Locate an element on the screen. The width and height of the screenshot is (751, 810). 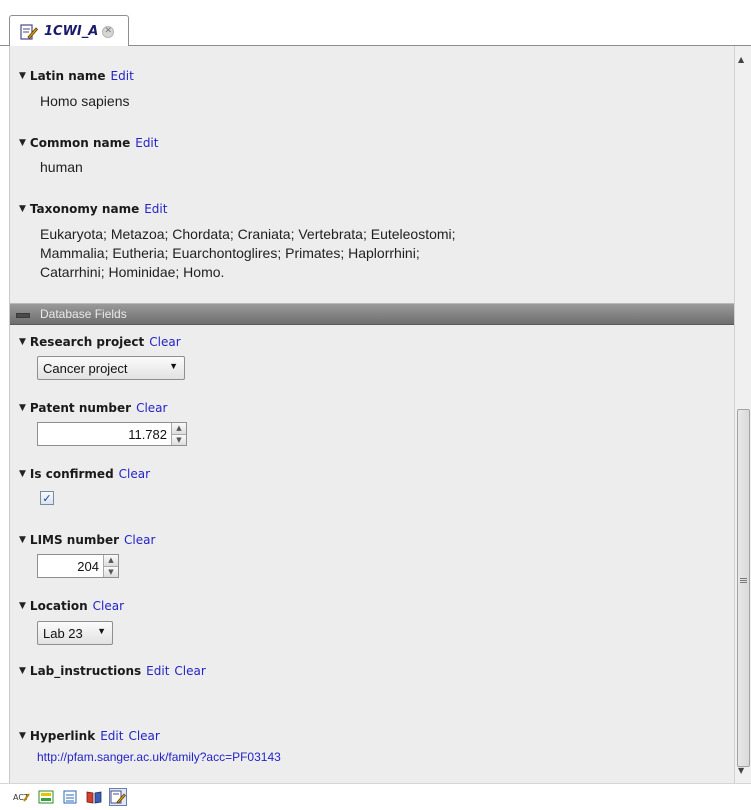
is-confirmed-checkbox: ✓ is located at coordinates (47, 498).